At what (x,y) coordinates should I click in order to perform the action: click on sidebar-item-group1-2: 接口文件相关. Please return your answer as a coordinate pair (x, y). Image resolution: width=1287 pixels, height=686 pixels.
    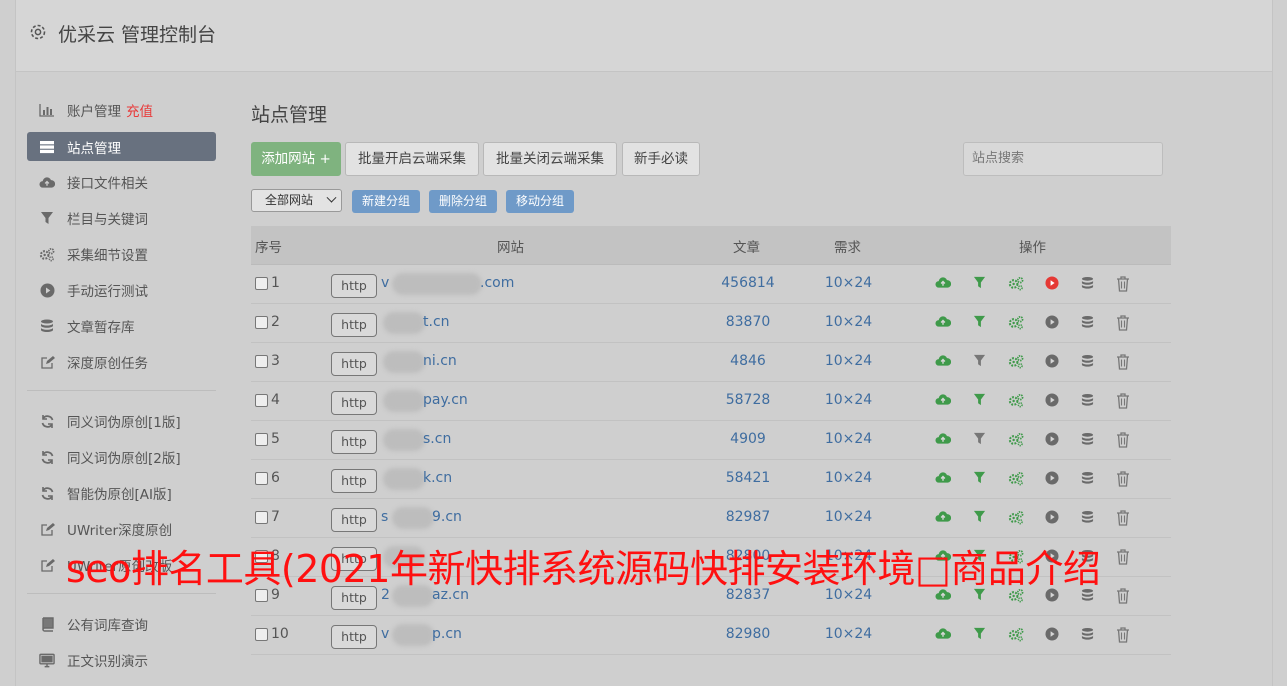
    Looking at the image, I should click on (121, 182).